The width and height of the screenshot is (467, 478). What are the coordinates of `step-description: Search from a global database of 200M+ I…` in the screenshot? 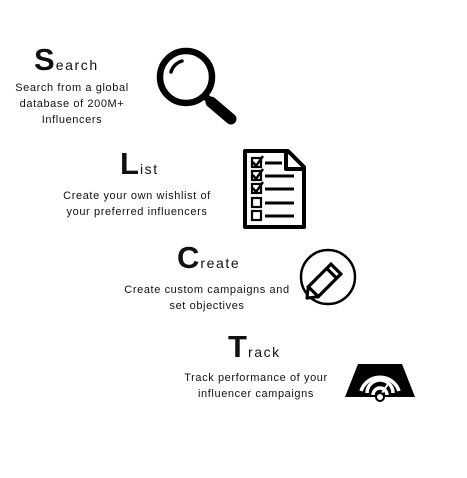 It's located at (72, 104).